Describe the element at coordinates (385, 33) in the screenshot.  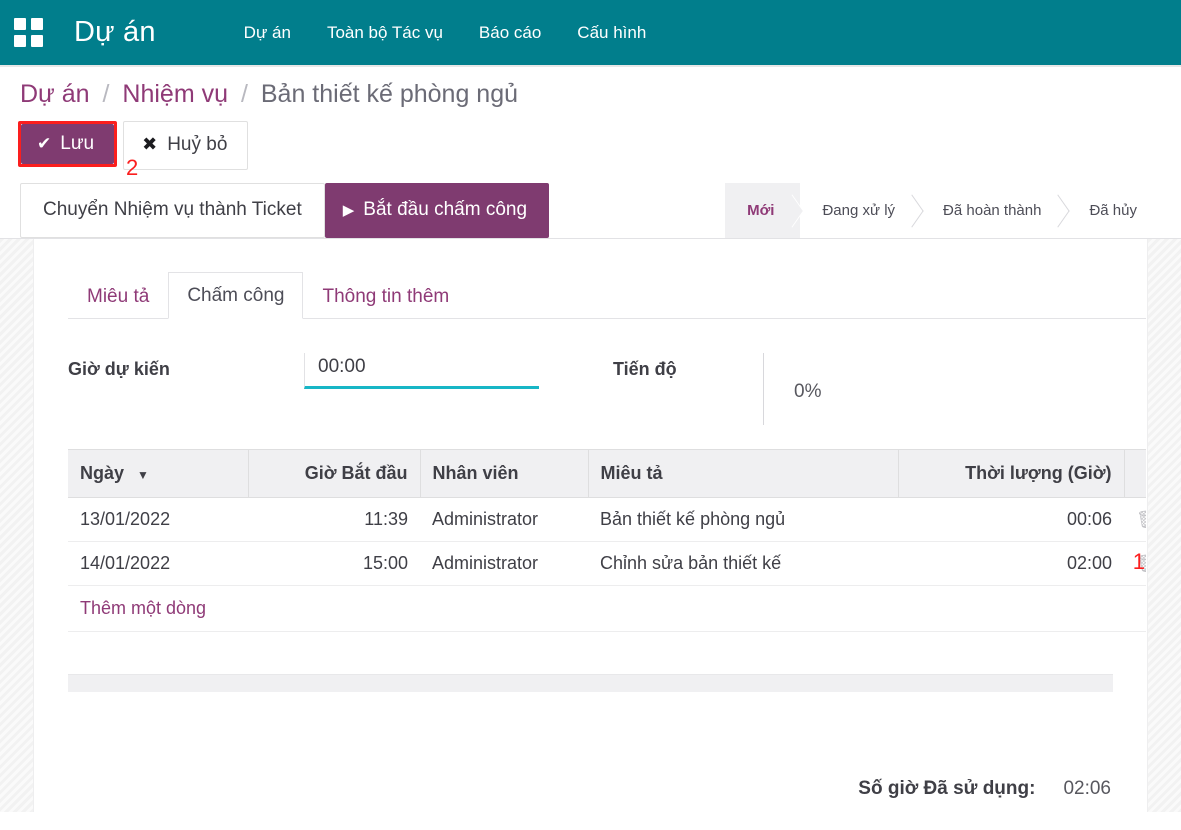
I see `menu-item-toan-bo-tac-vu: Toàn bộ Tác vụ` at that location.